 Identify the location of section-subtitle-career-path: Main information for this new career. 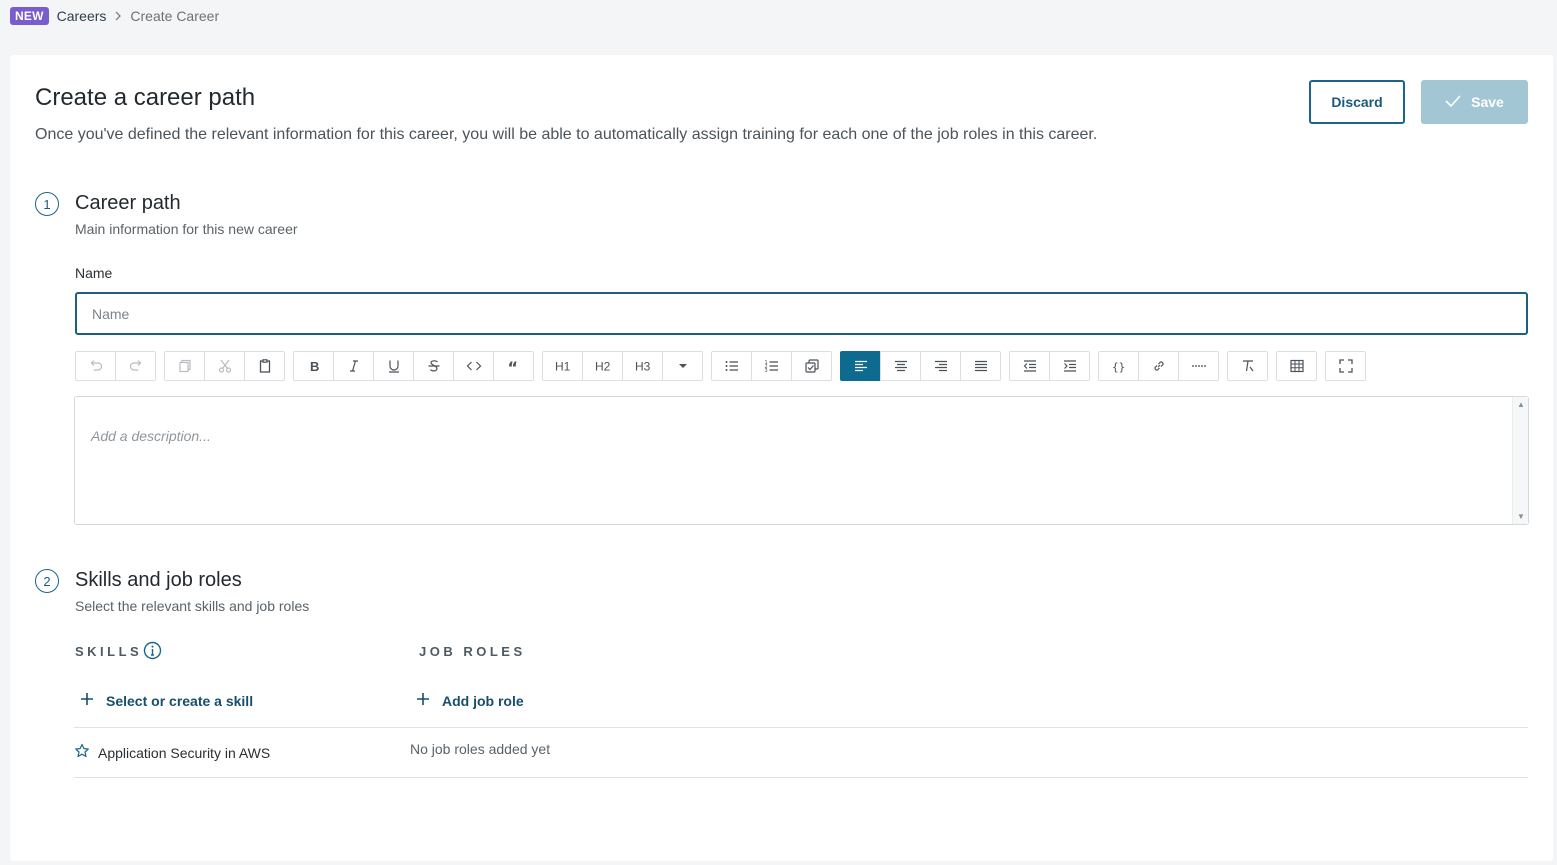
(186, 229).